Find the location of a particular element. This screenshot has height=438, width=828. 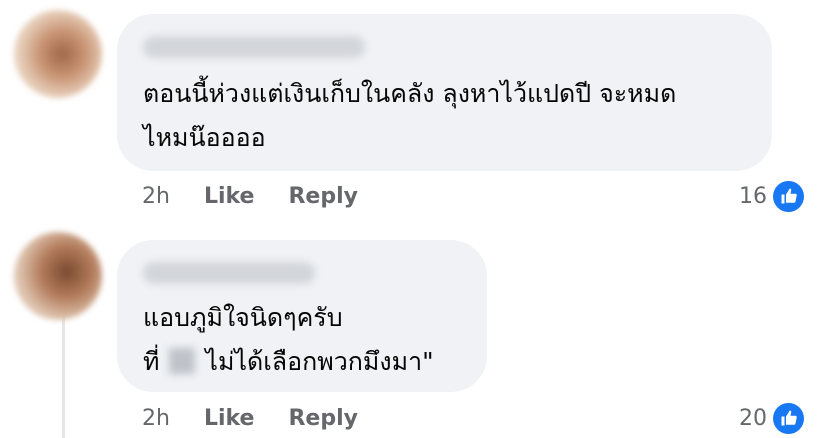

comment-text-fragment: ที่ is located at coordinates (151, 361).